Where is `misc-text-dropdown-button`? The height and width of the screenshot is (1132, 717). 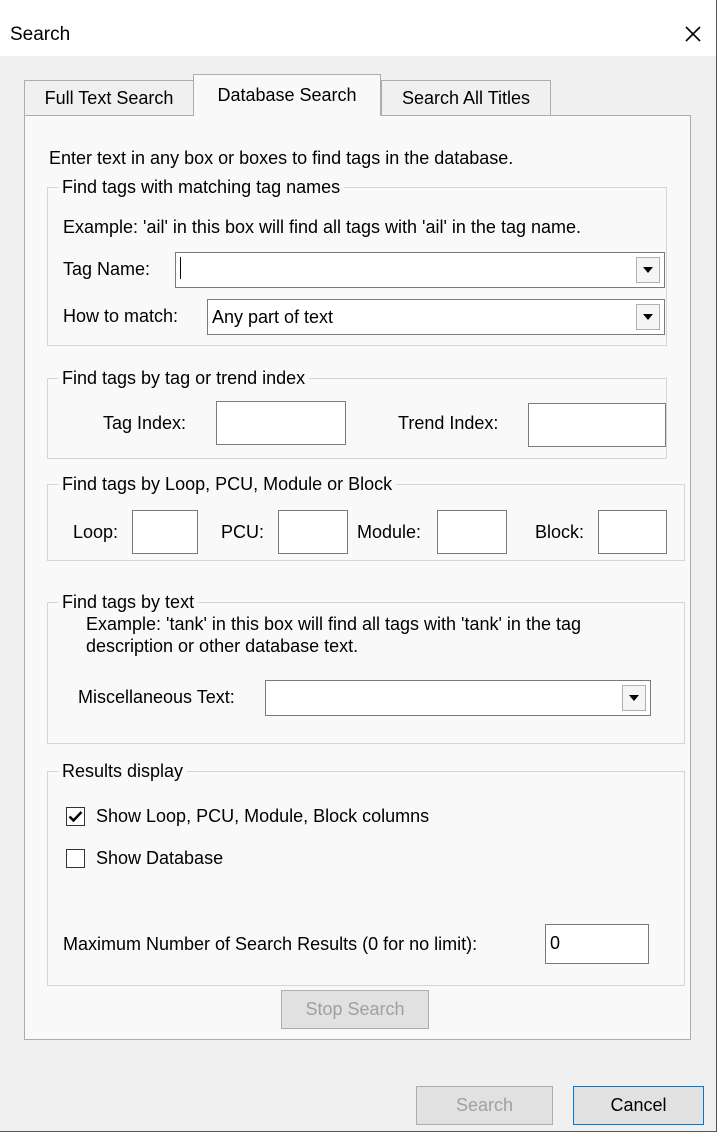 misc-text-dropdown-button is located at coordinates (634, 698).